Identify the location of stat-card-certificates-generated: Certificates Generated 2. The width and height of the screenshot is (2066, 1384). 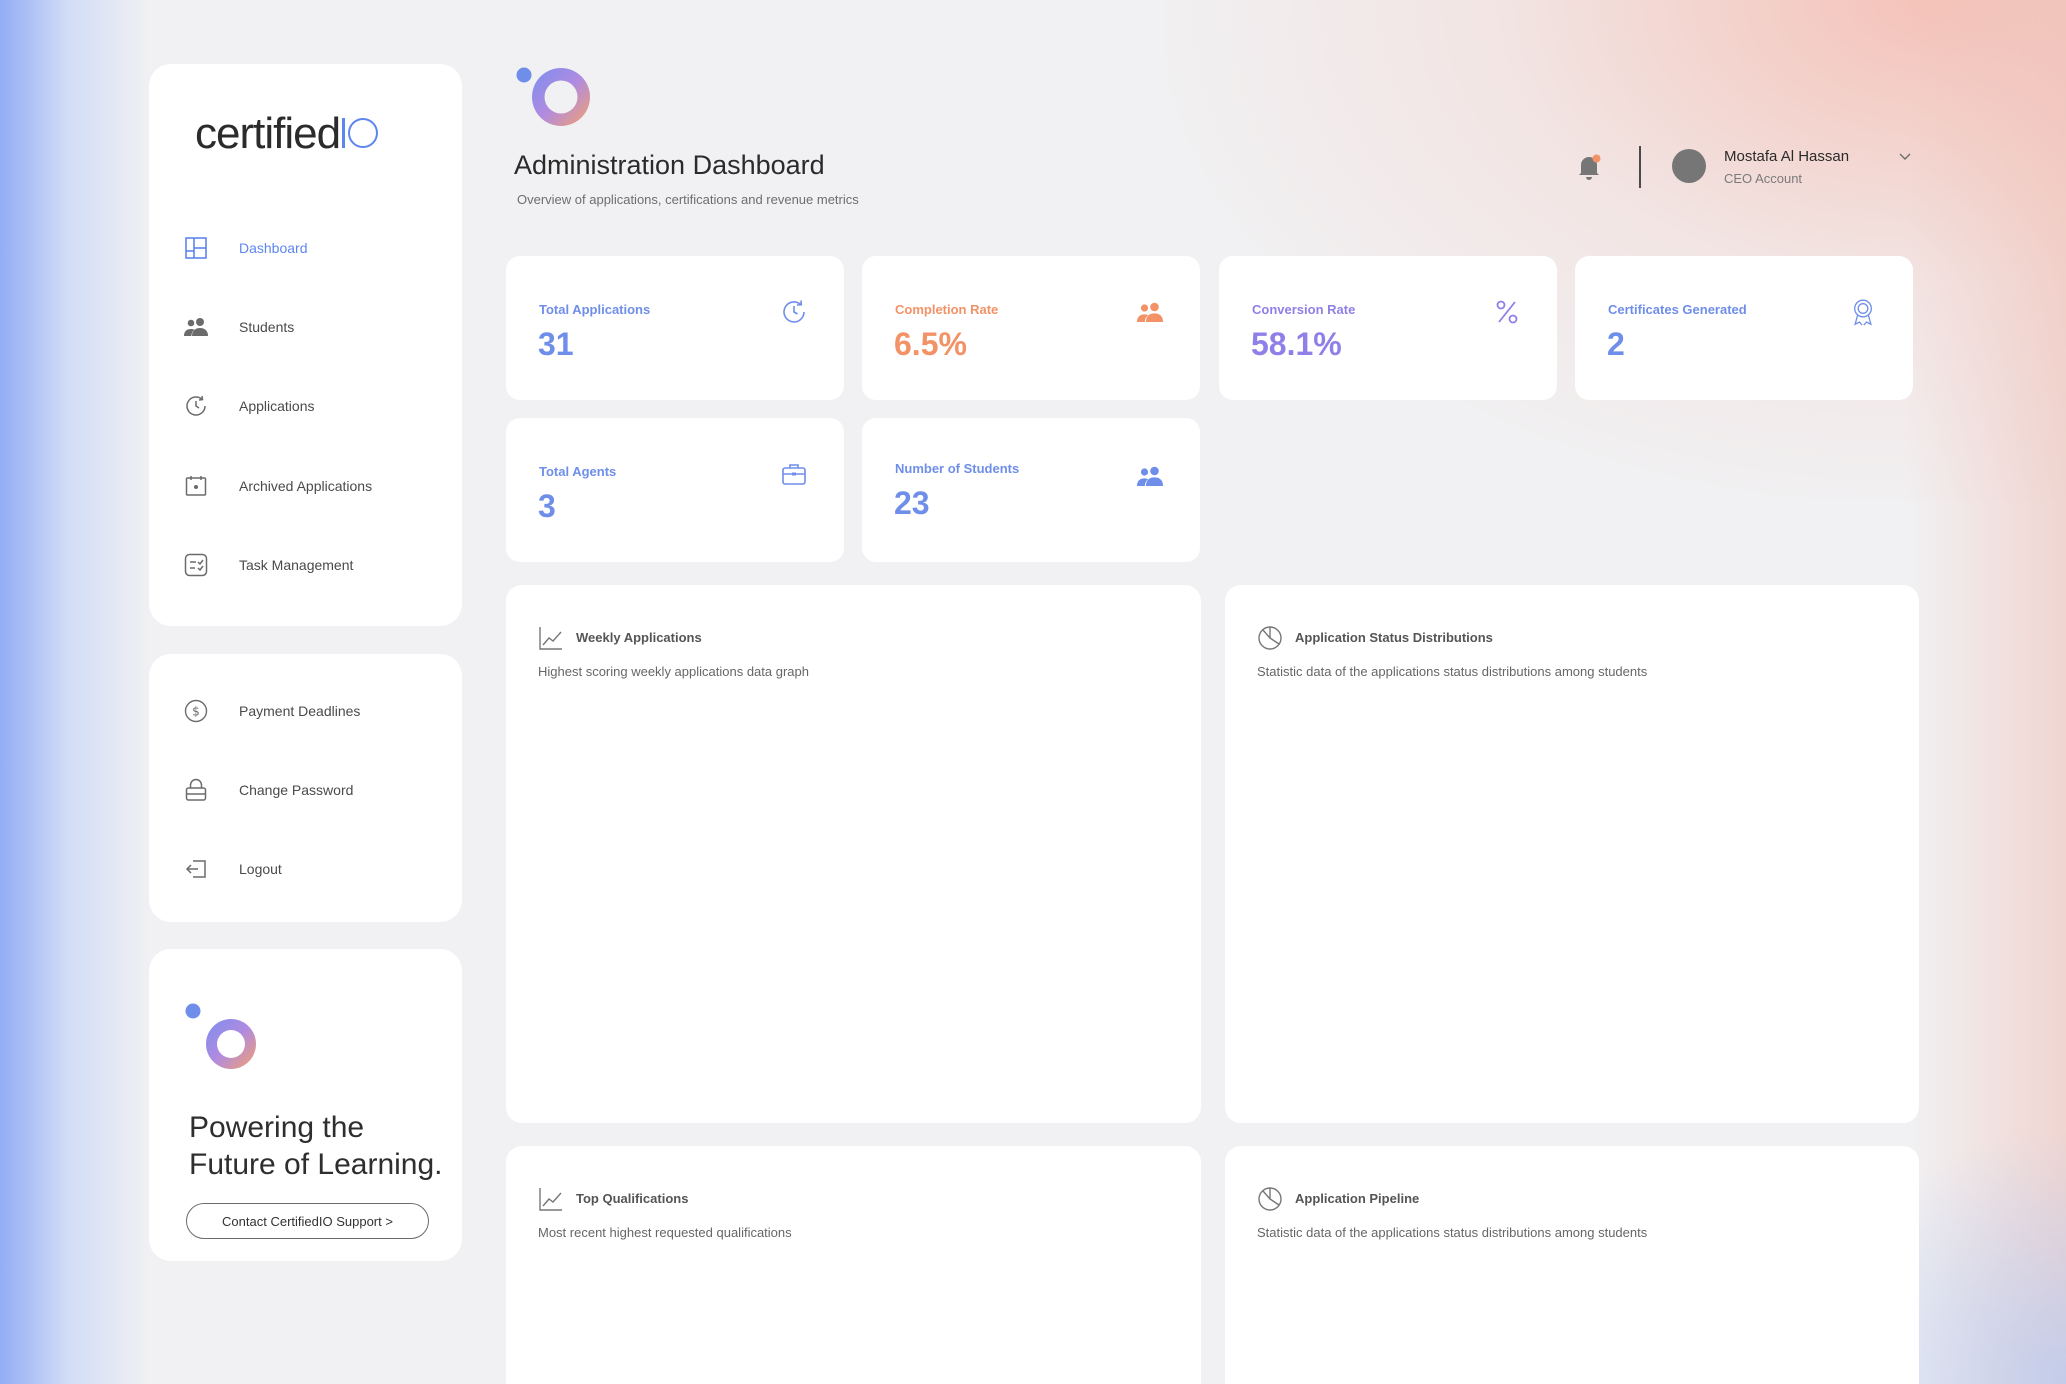
(1744, 328).